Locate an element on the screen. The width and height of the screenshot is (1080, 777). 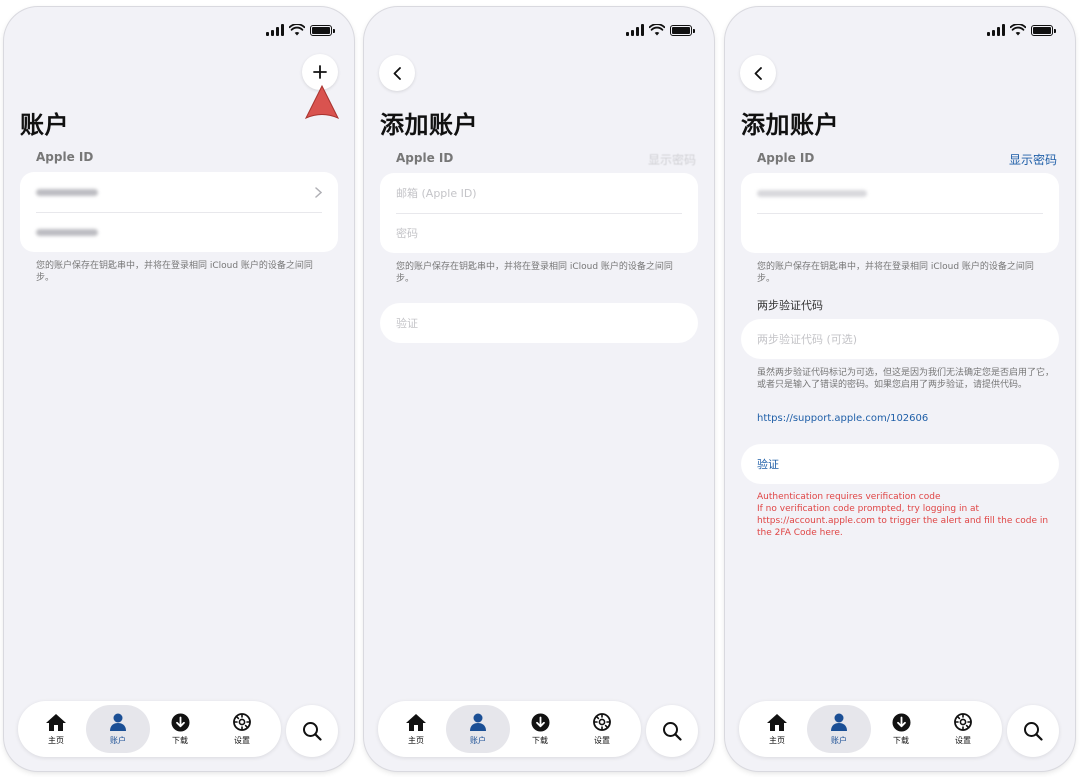
twofa-code-input: 两步验证代码 (可选) is located at coordinates (900, 339).